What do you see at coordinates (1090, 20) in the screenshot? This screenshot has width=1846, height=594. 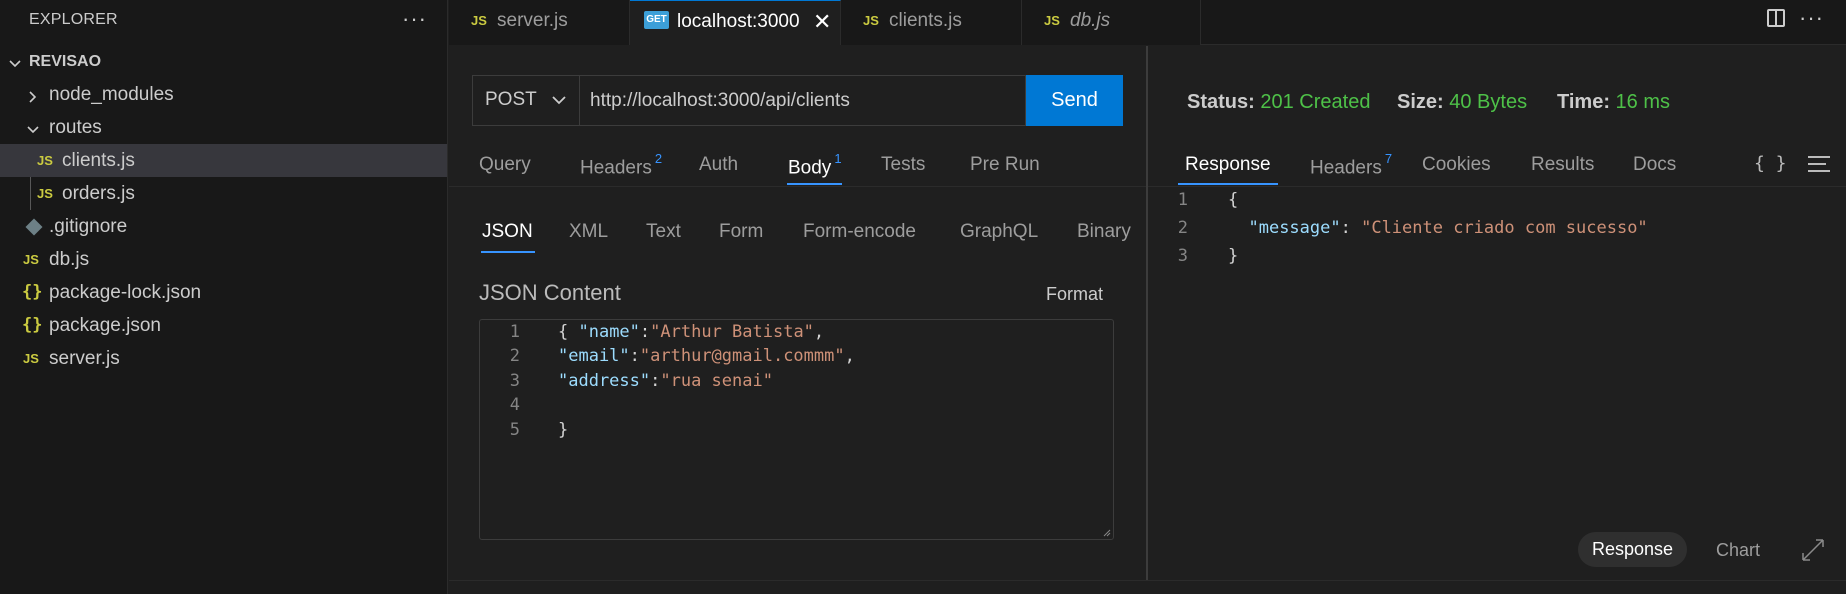 I see `tab-label: db.js` at bounding box center [1090, 20].